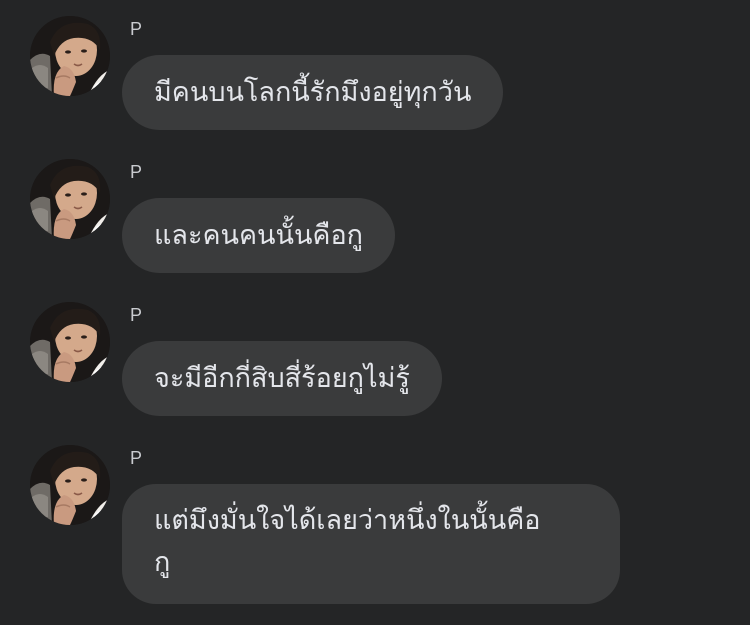  Describe the element at coordinates (371, 544) in the screenshot. I see `message-bubble: แต่มึงมั่นใจได้เลยว่าหนึ่งในนั้นคือ กู` at that location.